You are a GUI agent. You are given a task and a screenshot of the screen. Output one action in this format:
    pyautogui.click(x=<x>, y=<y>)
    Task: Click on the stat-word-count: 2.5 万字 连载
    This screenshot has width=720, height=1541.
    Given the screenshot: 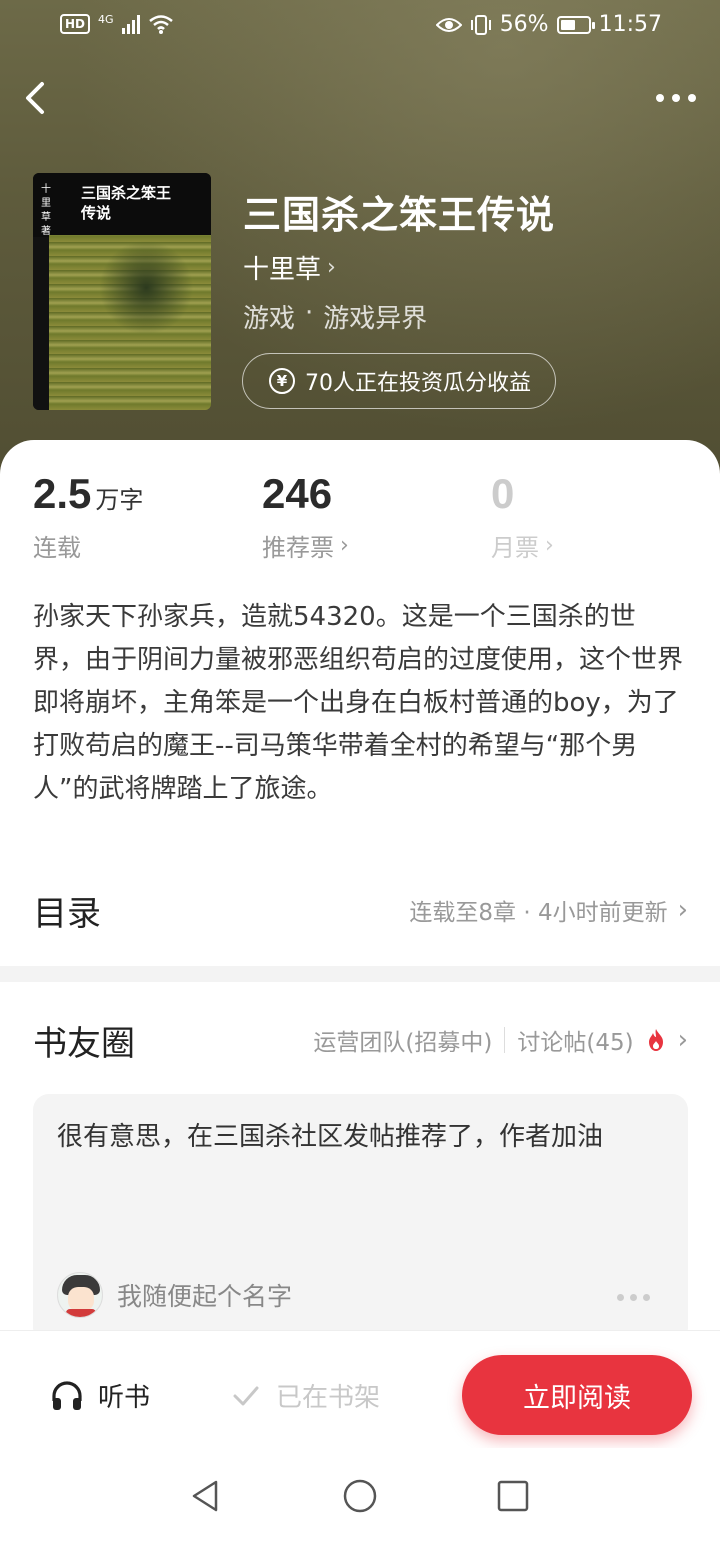 What is the action you would take?
    pyautogui.click(x=88, y=516)
    